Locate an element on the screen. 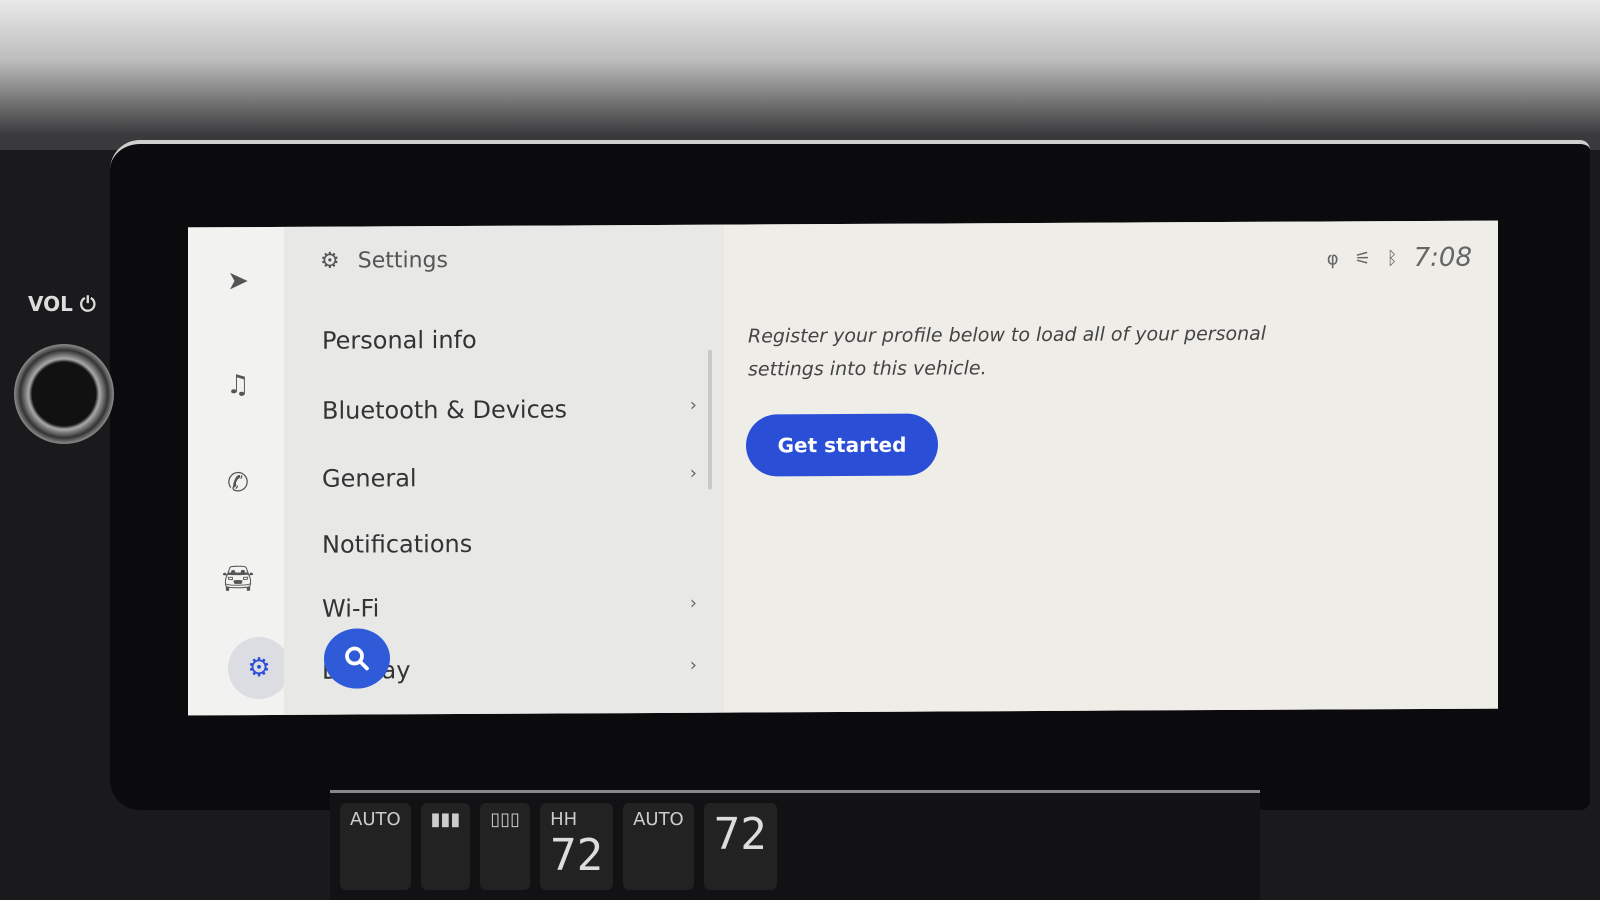 The width and height of the screenshot is (1600, 900). search-button is located at coordinates (357, 658).